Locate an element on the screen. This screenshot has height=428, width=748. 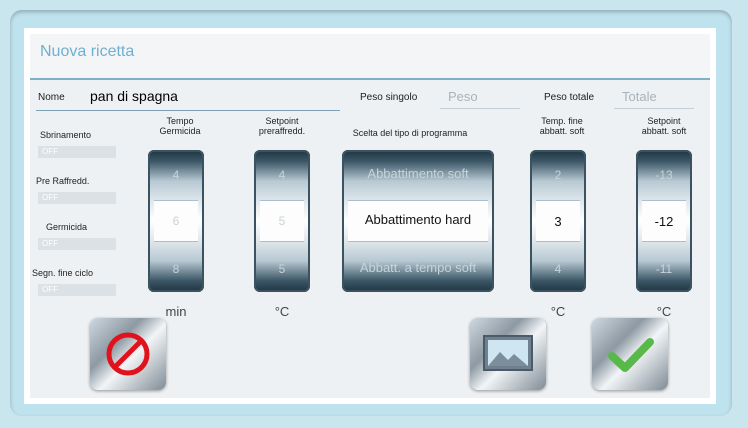
cancel-button is located at coordinates (128, 354).